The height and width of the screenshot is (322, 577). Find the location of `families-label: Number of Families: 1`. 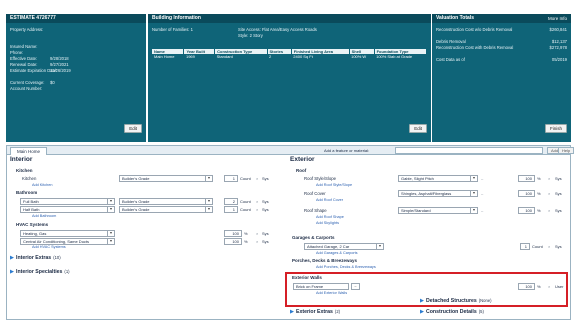

families-label: Number of Families: 1 is located at coordinates (172, 29).